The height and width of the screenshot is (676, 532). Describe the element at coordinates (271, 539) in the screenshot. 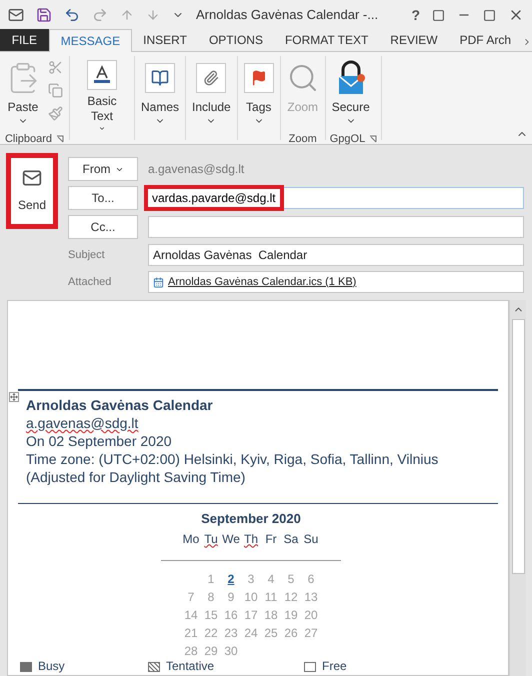

I see `weekday-header: Fr` at that location.